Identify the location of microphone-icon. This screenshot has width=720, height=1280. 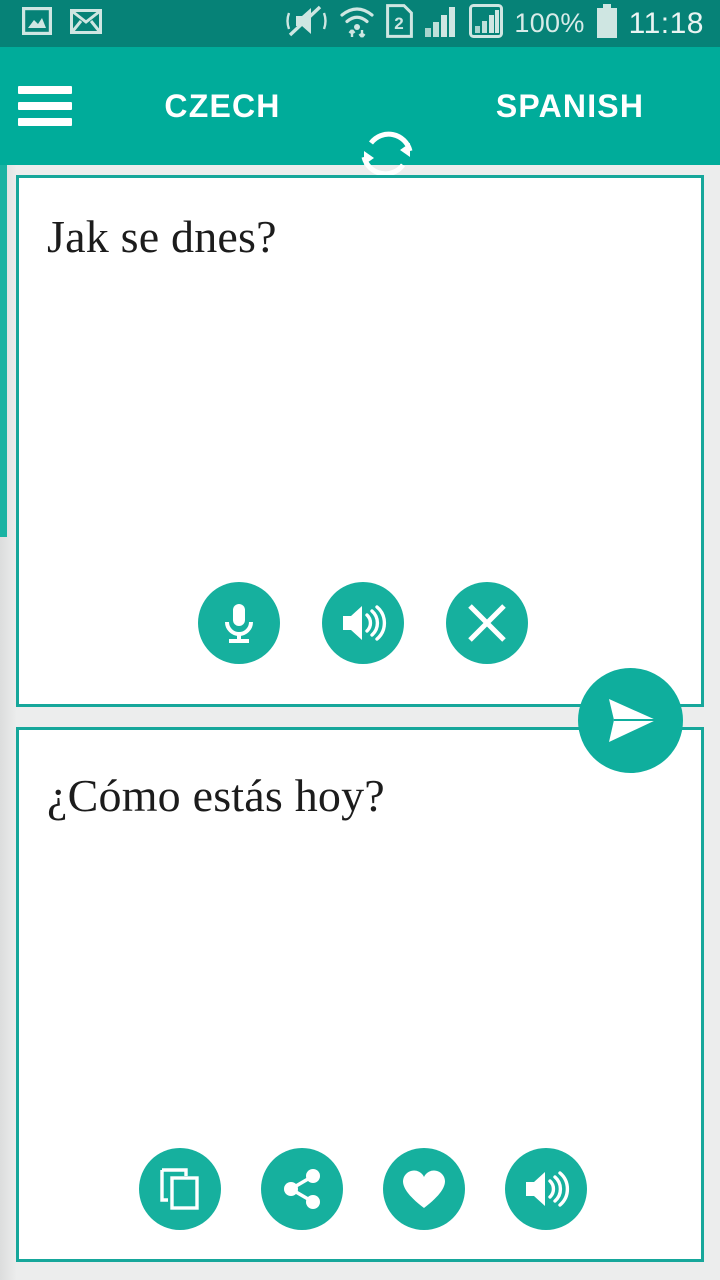
(239, 623).